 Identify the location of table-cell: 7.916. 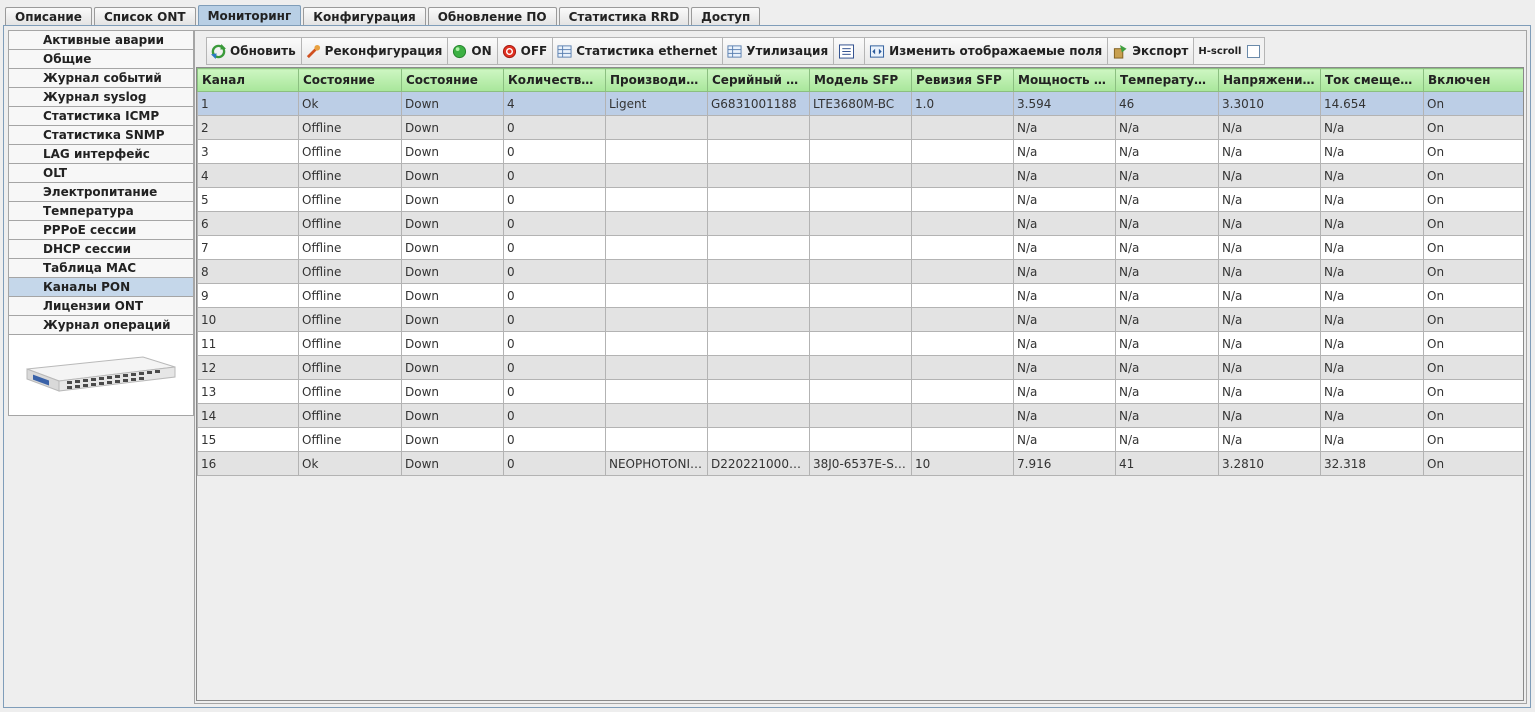
(1064, 463).